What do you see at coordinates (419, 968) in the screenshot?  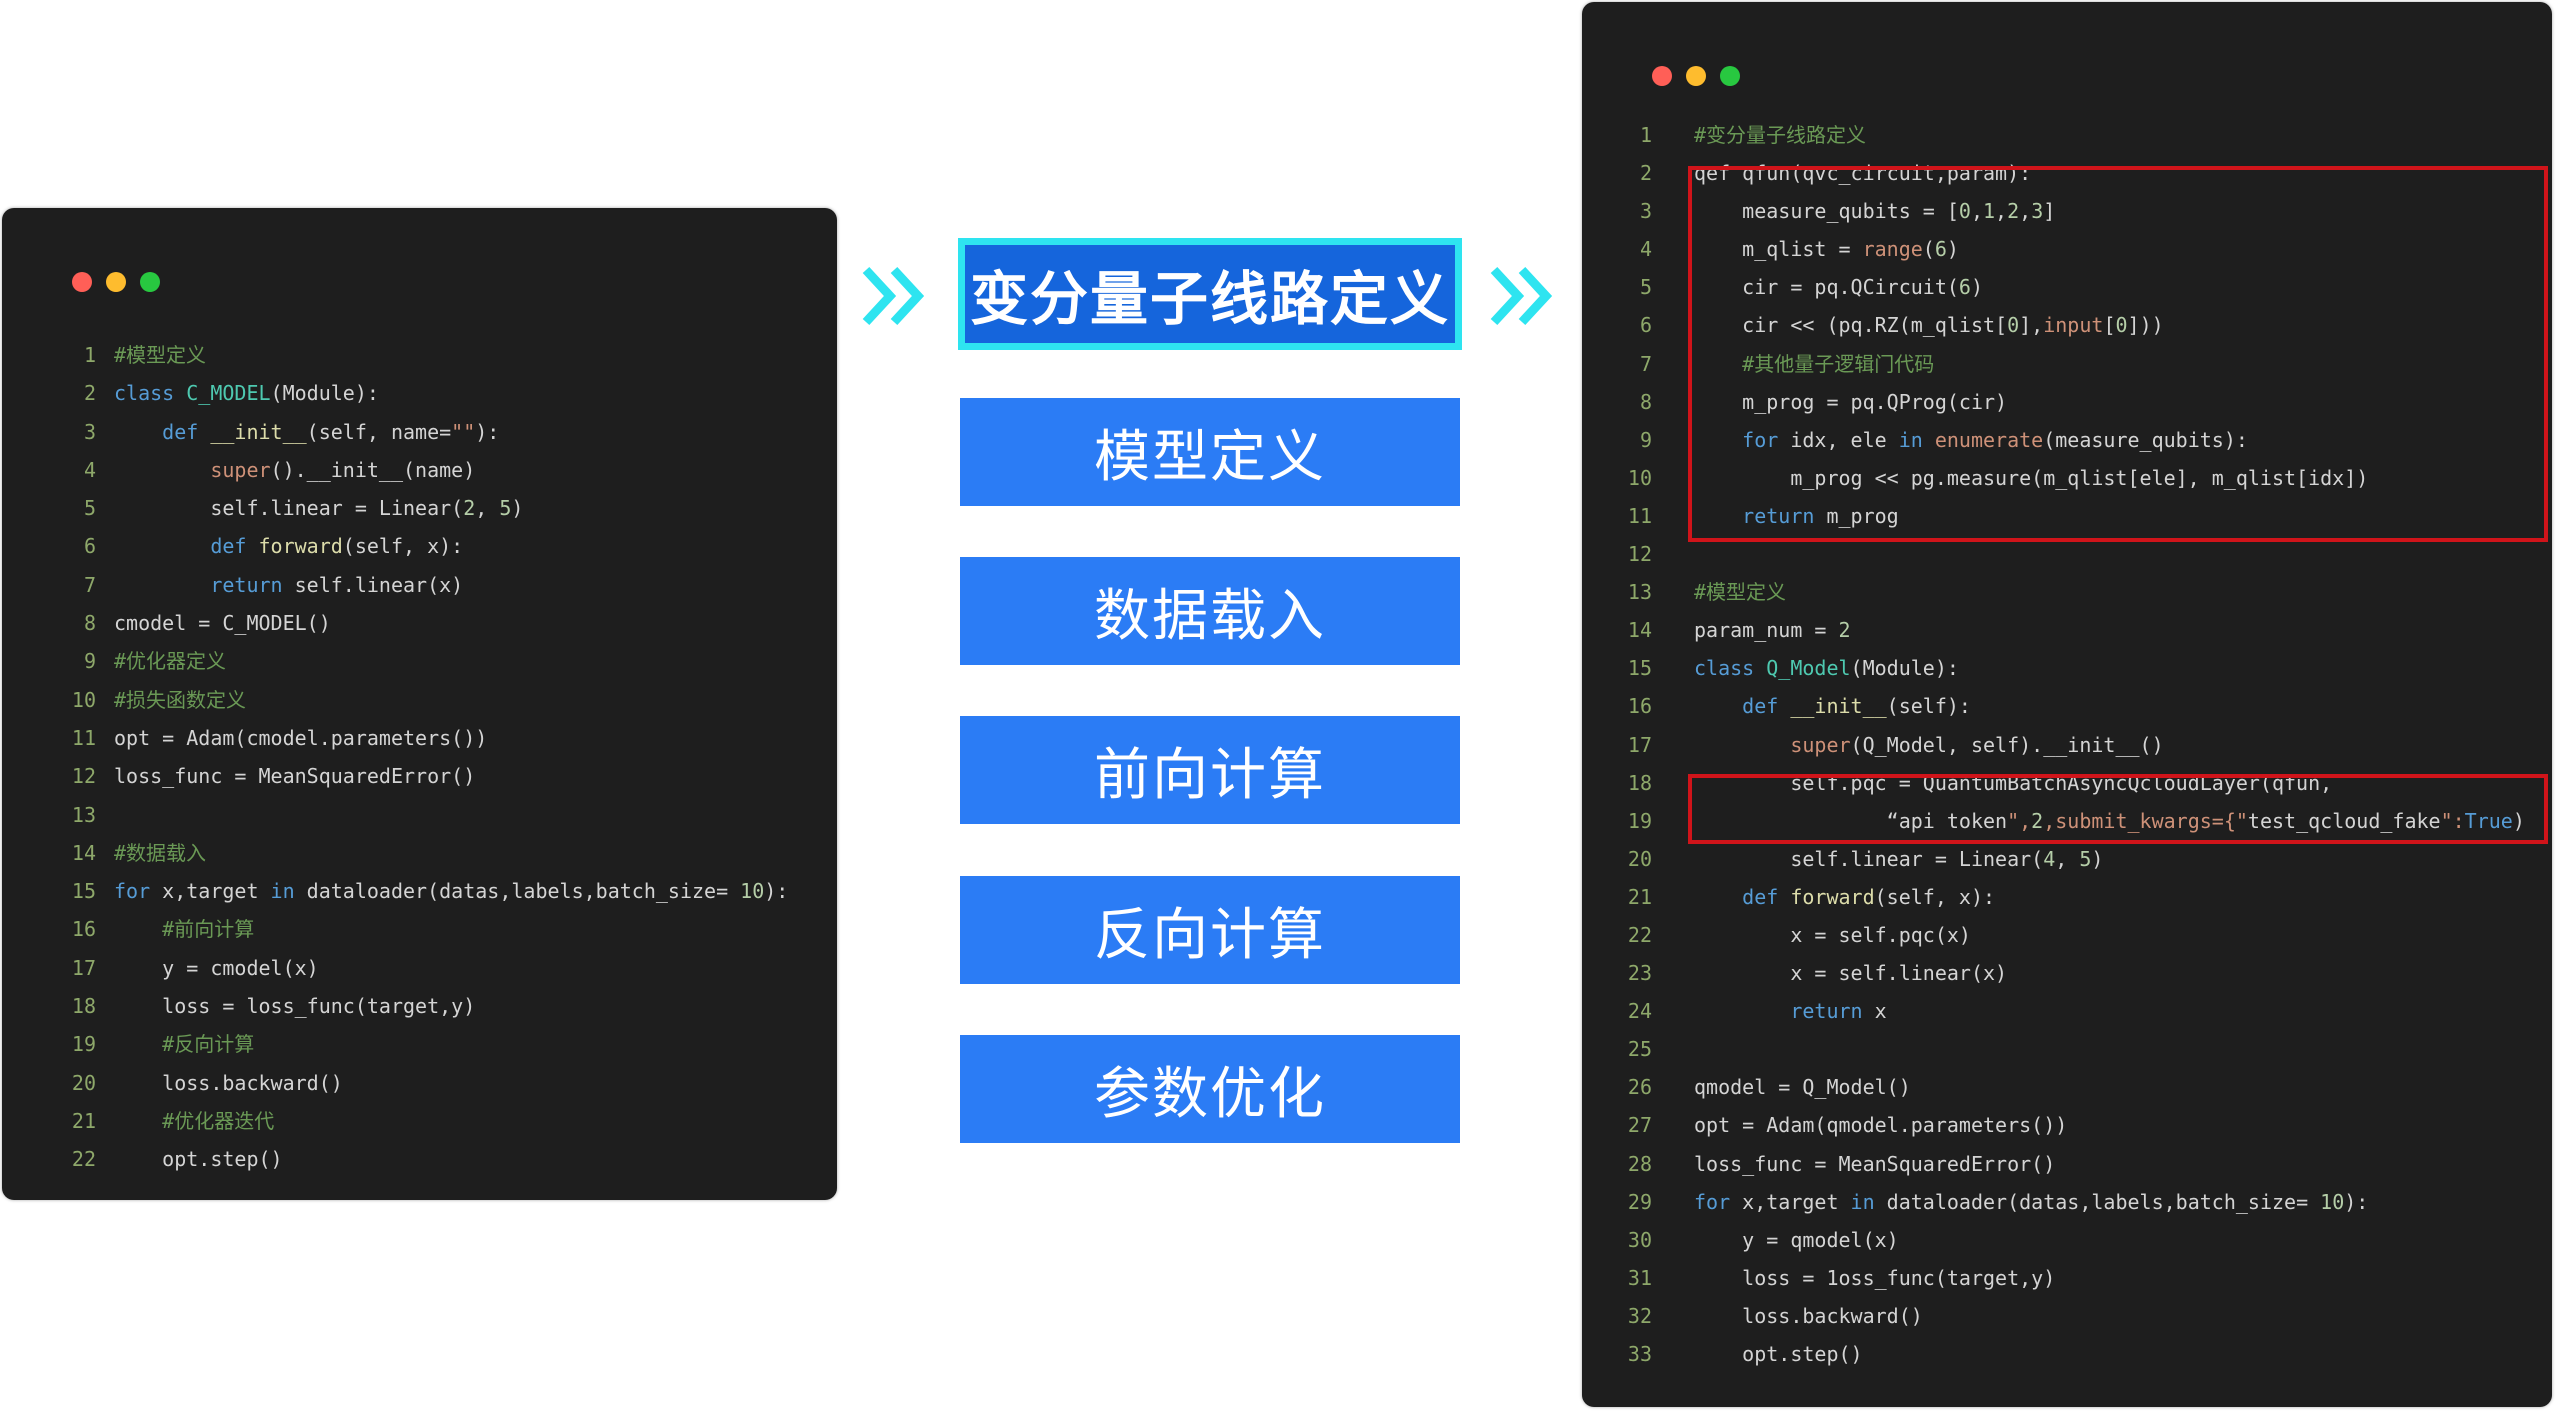 I see `code-line: 17 y = cmodel(x)` at bounding box center [419, 968].